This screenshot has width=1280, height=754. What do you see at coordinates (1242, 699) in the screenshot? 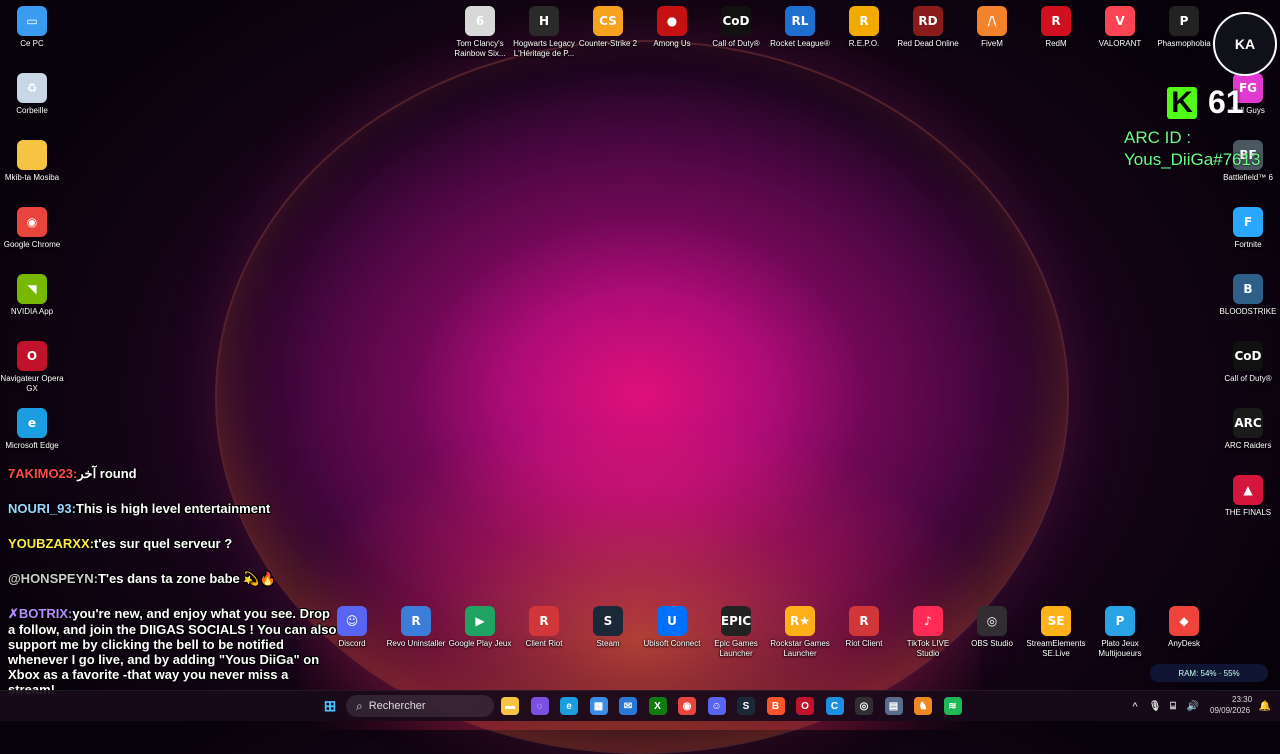
I see `clock-time: 23:30` at bounding box center [1242, 699].